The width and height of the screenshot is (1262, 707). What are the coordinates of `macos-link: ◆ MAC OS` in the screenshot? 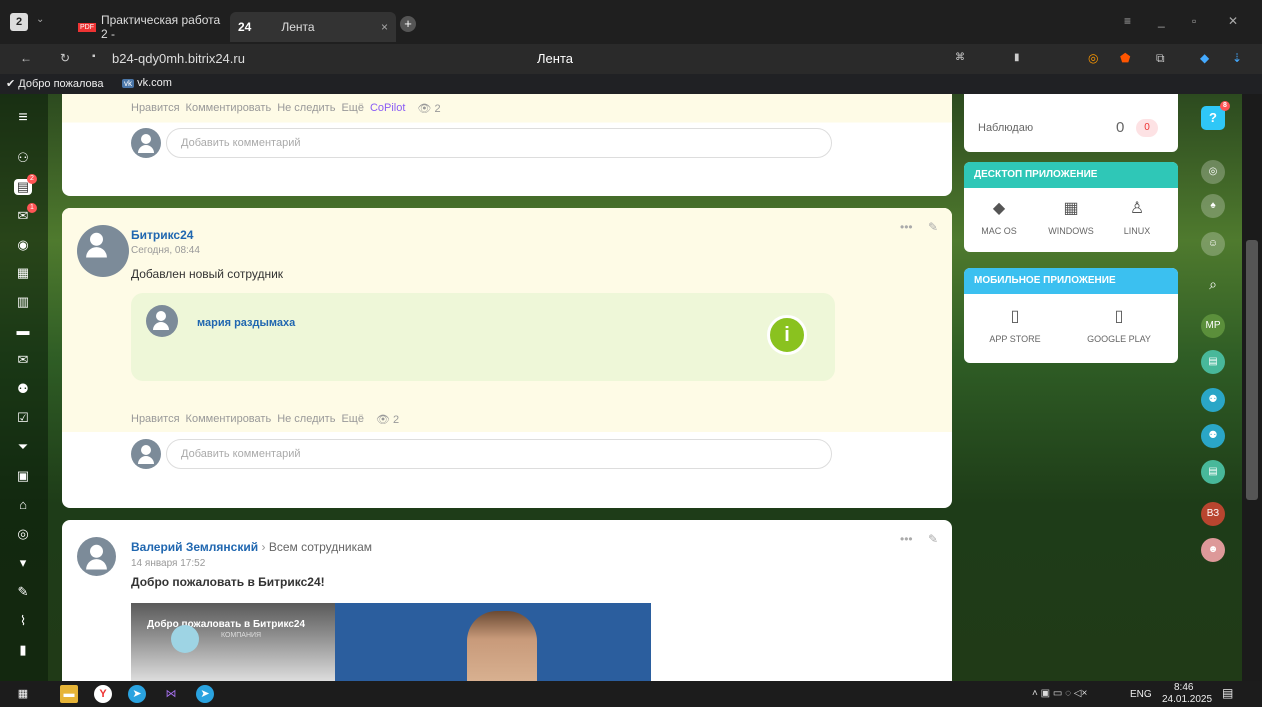 It's located at (999, 217).